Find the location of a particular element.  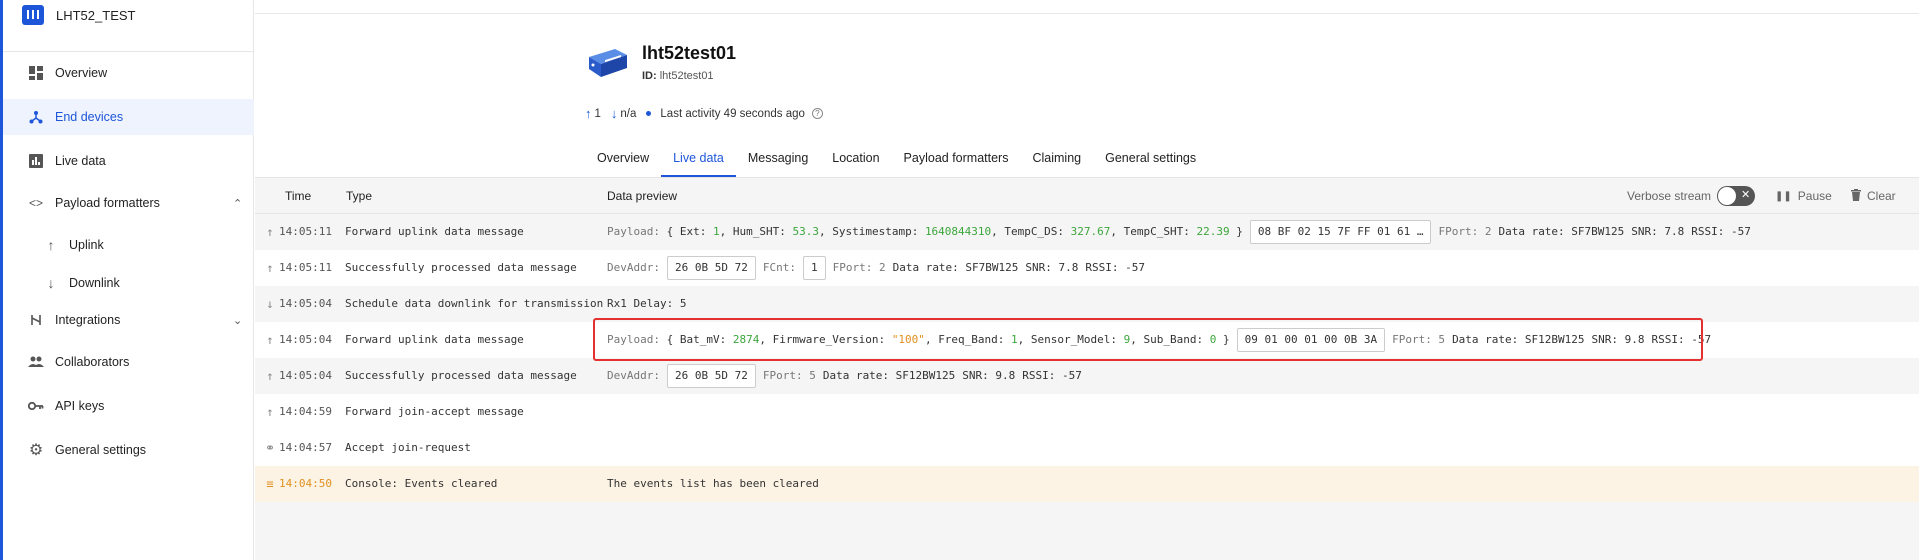

code-icon: <> is located at coordinates (35, 203).